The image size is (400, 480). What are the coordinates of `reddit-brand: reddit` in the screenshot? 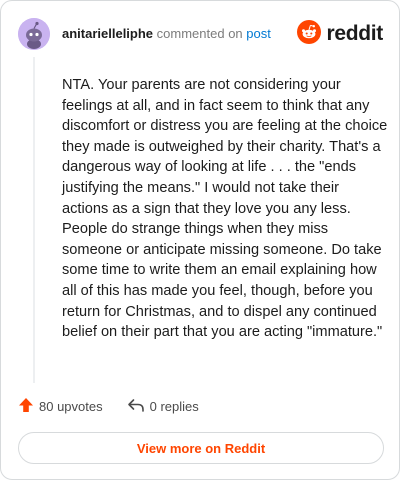 It's located at (340, 34).